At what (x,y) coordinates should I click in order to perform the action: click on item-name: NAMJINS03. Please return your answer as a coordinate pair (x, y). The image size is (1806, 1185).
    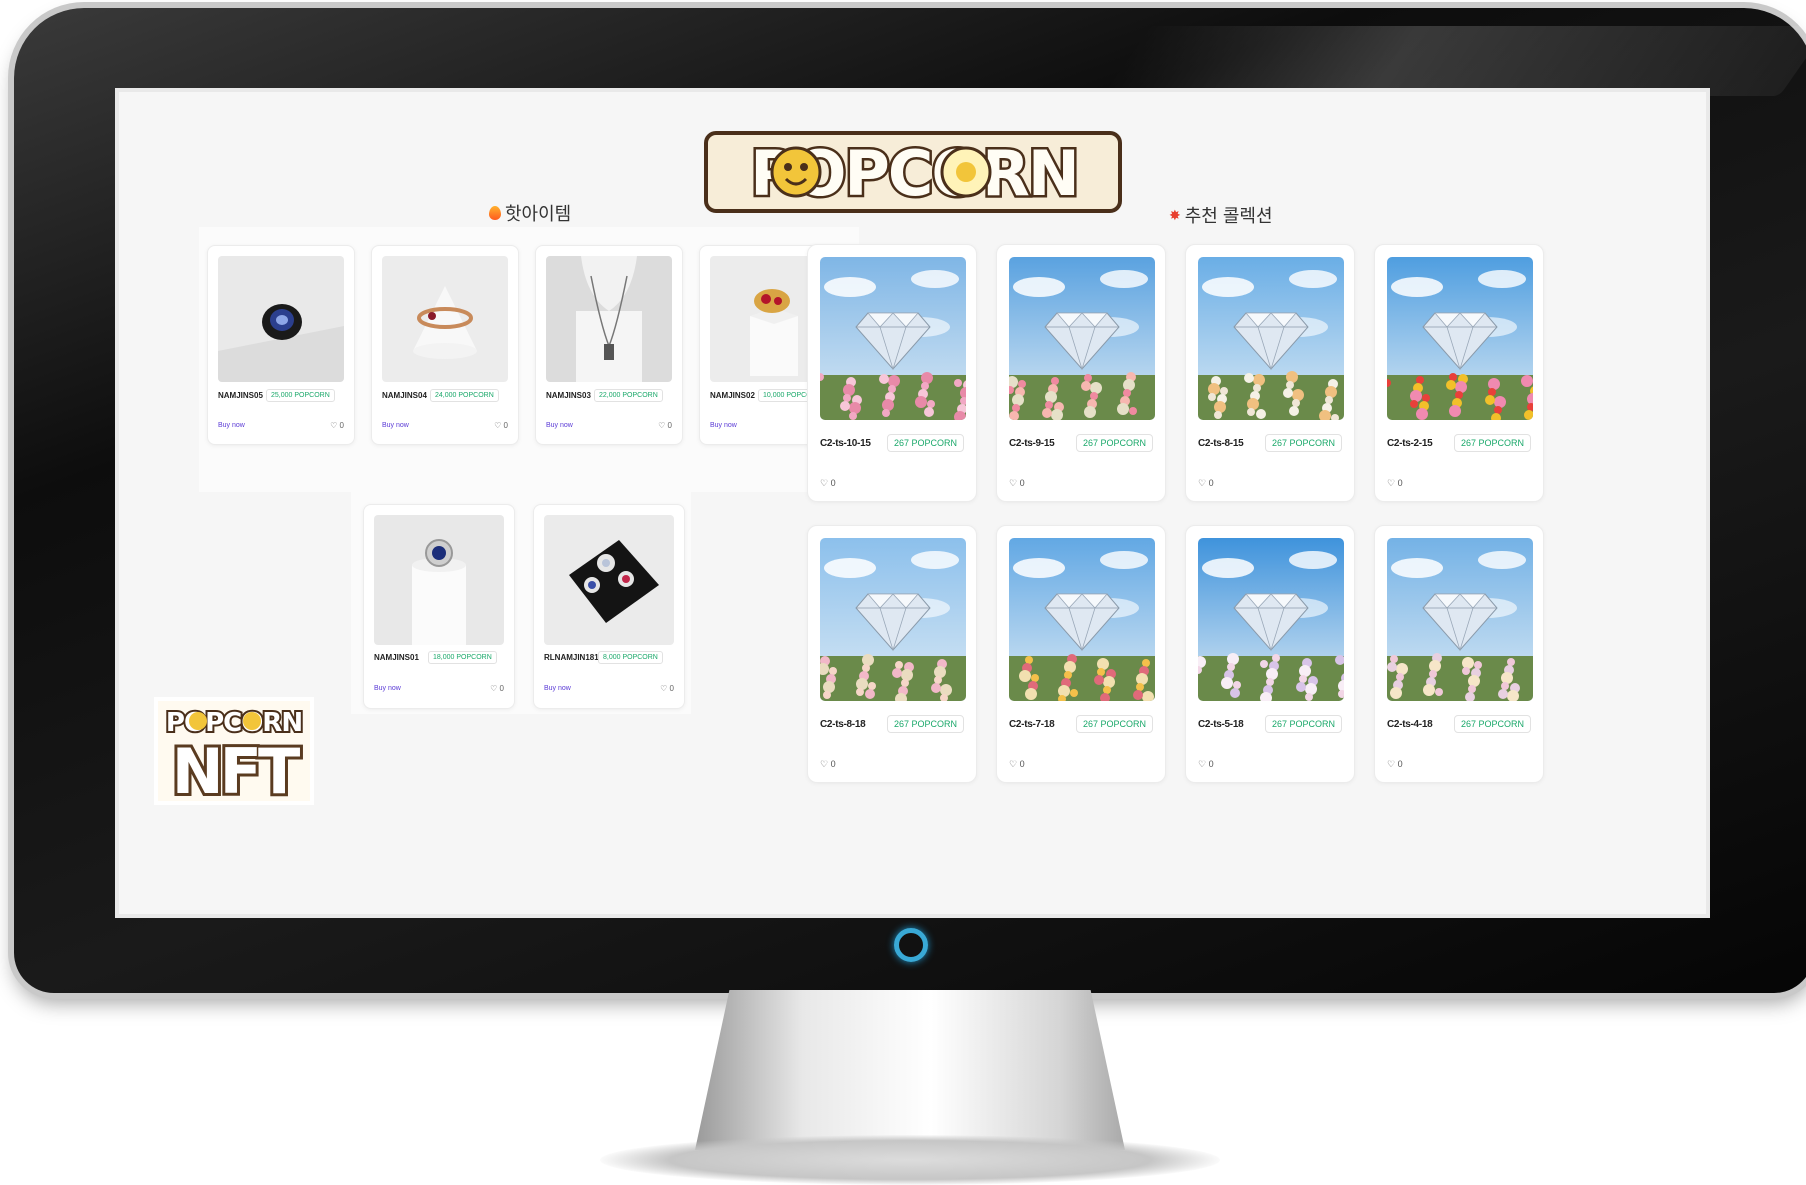
    Looking at the image, I should click on (568, 395).